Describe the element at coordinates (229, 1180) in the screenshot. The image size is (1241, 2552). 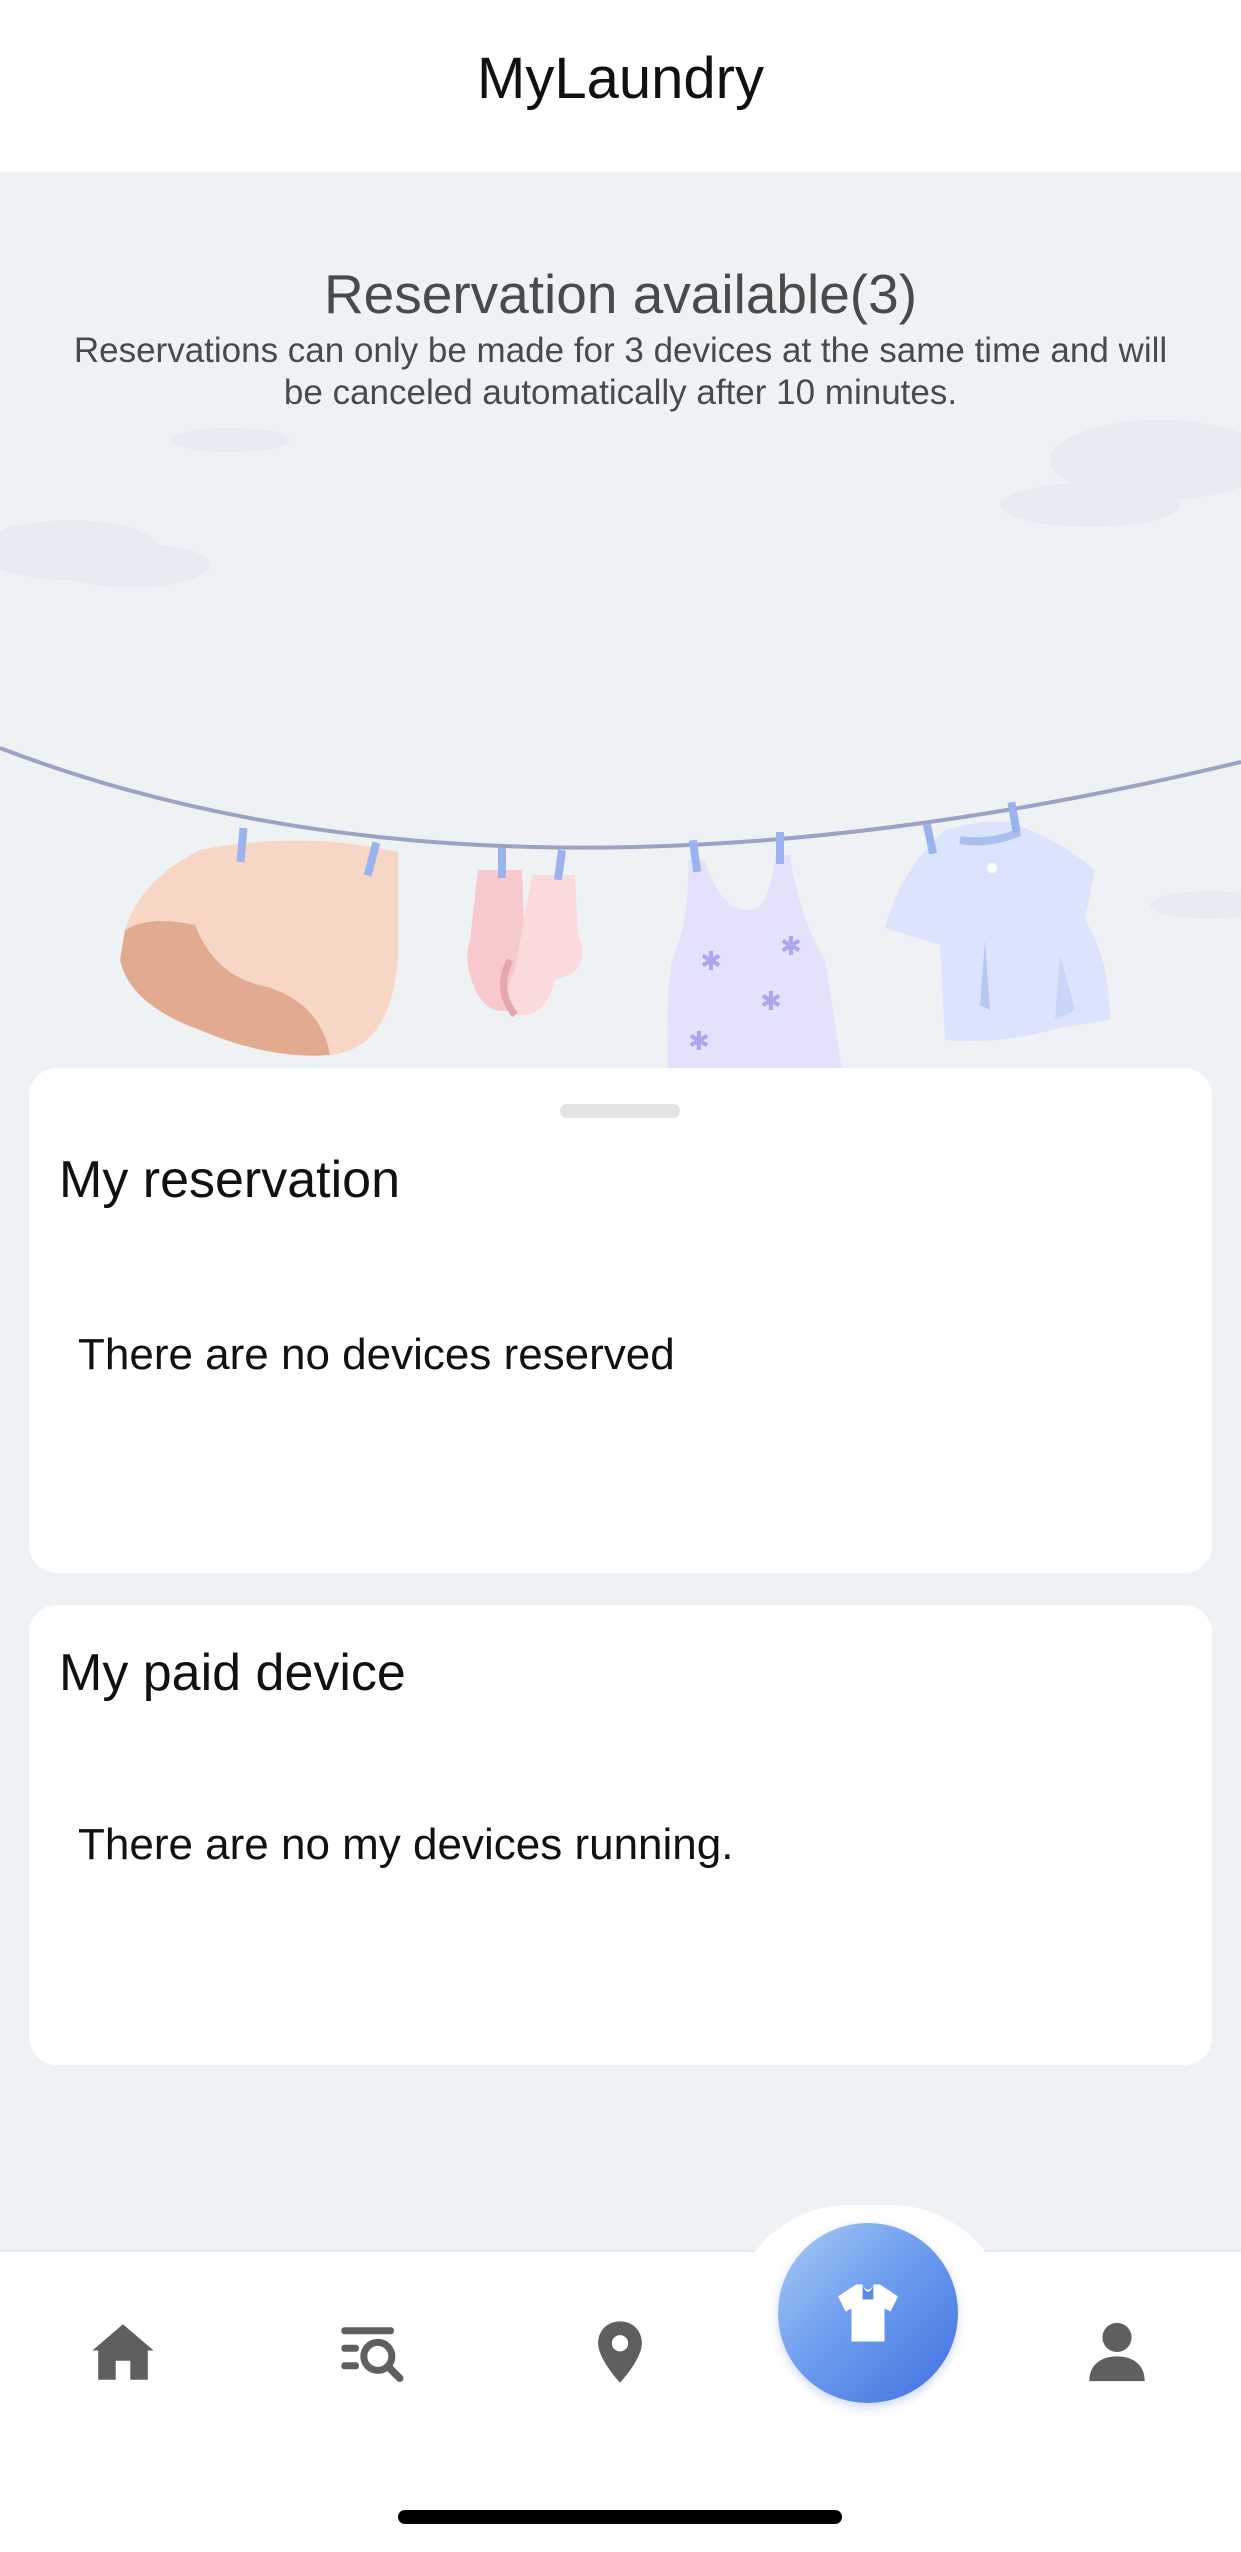
I see `my-reservation-title: My reservation` at that location.